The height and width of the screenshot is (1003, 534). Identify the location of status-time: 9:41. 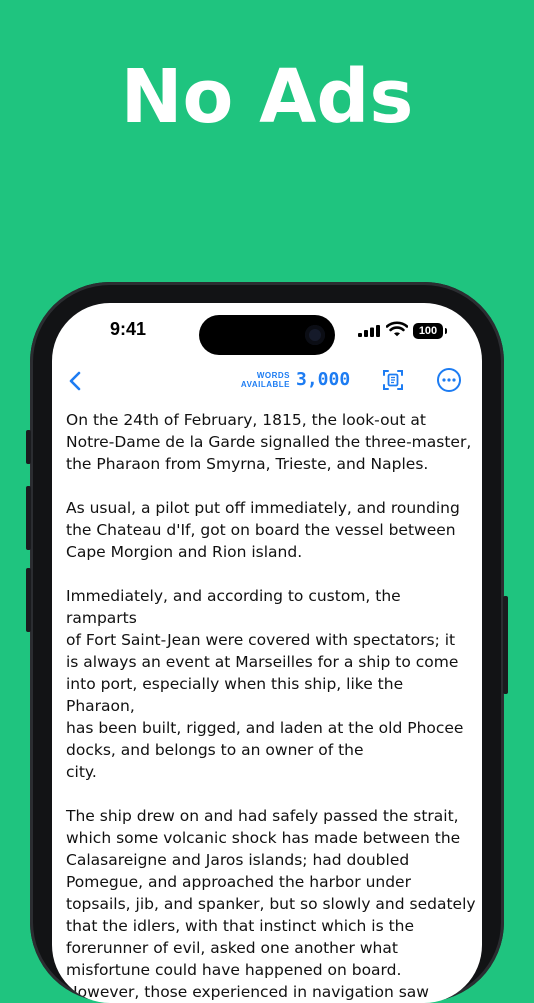
(128, 329).